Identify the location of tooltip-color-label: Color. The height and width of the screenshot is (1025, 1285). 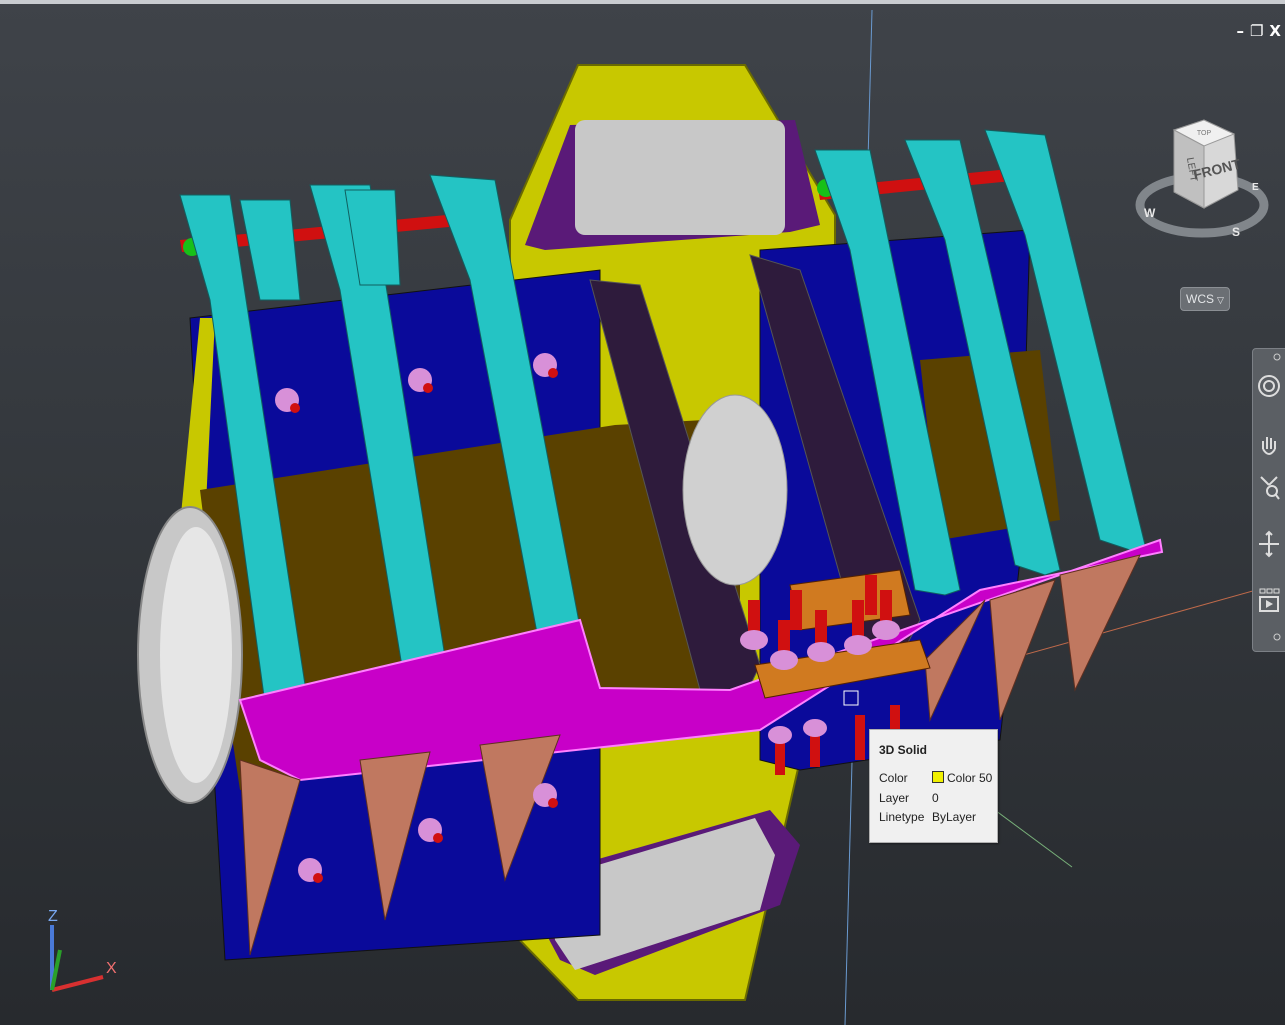
(893, 778).